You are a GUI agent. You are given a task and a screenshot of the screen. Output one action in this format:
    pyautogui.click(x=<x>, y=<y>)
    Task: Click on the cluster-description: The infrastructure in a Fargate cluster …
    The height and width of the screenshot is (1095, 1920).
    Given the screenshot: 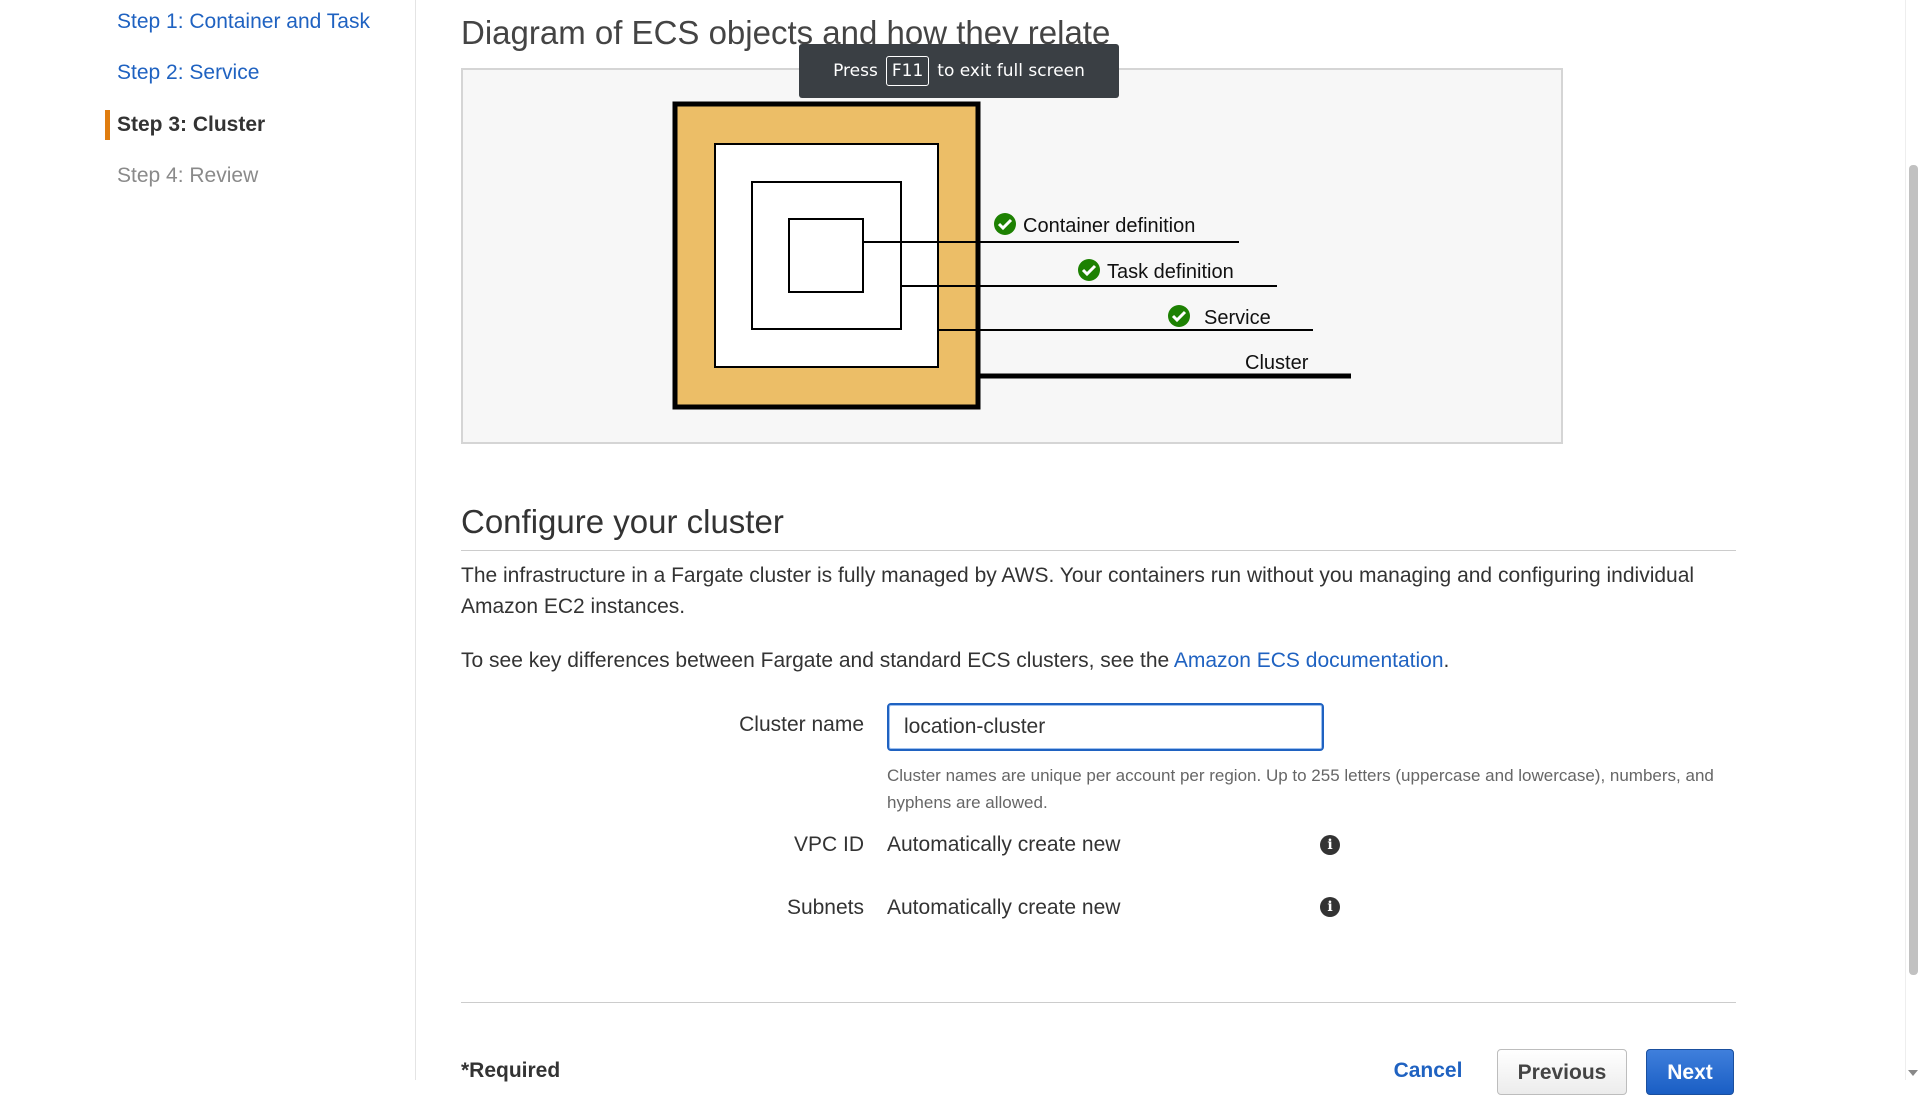 What is the action you would take?
    pyautogui.click(x=1078, y=591)
    